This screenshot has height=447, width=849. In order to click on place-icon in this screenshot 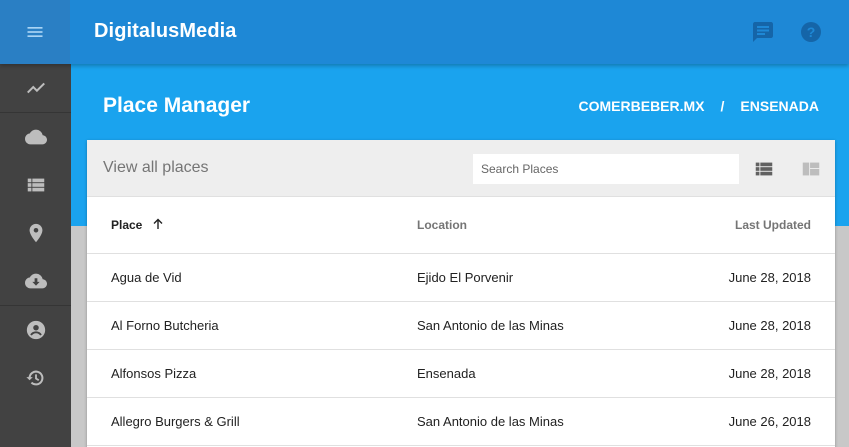, I will do `click(35, 233)`.